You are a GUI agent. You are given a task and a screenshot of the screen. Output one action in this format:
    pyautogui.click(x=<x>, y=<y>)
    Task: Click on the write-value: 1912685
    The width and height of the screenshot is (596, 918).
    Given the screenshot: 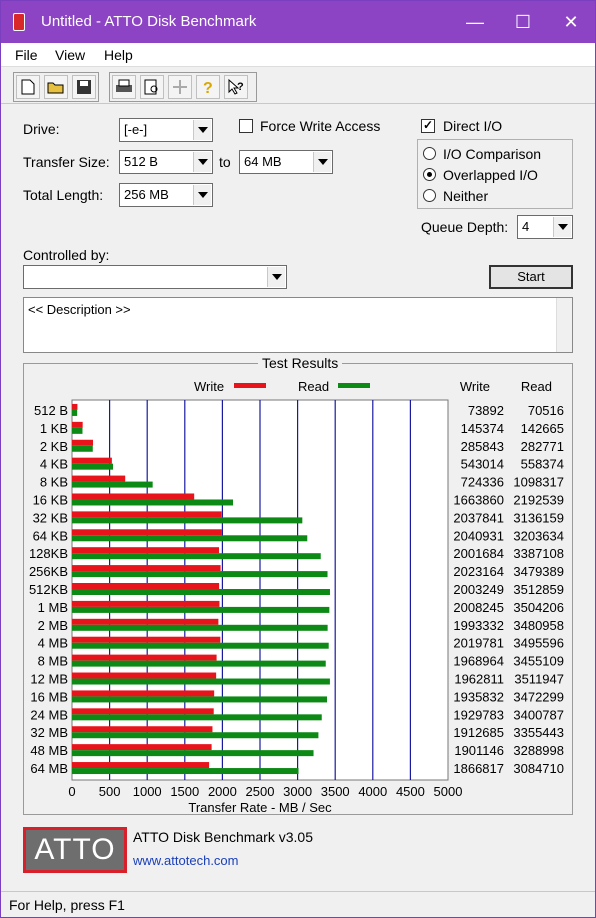 What is the action you would take?
    pyautogui.click(x=478, y=732)
    